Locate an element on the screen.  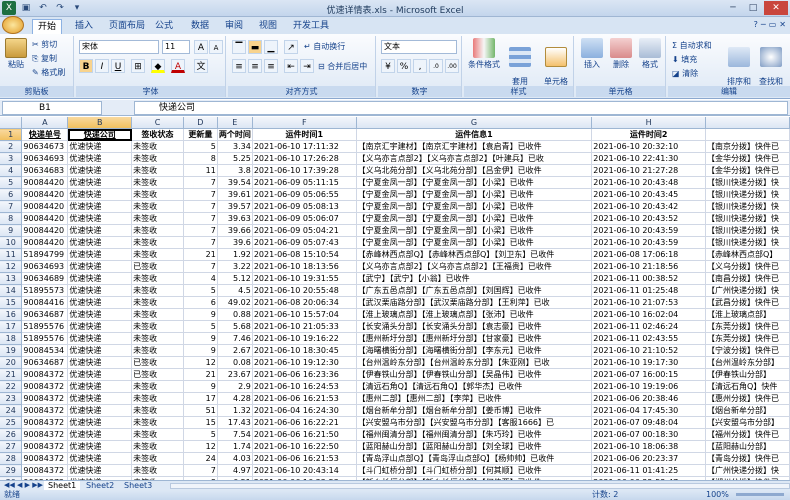
table-cell: 【宁波分拨】快件已 is located at coordinates (747, 351).